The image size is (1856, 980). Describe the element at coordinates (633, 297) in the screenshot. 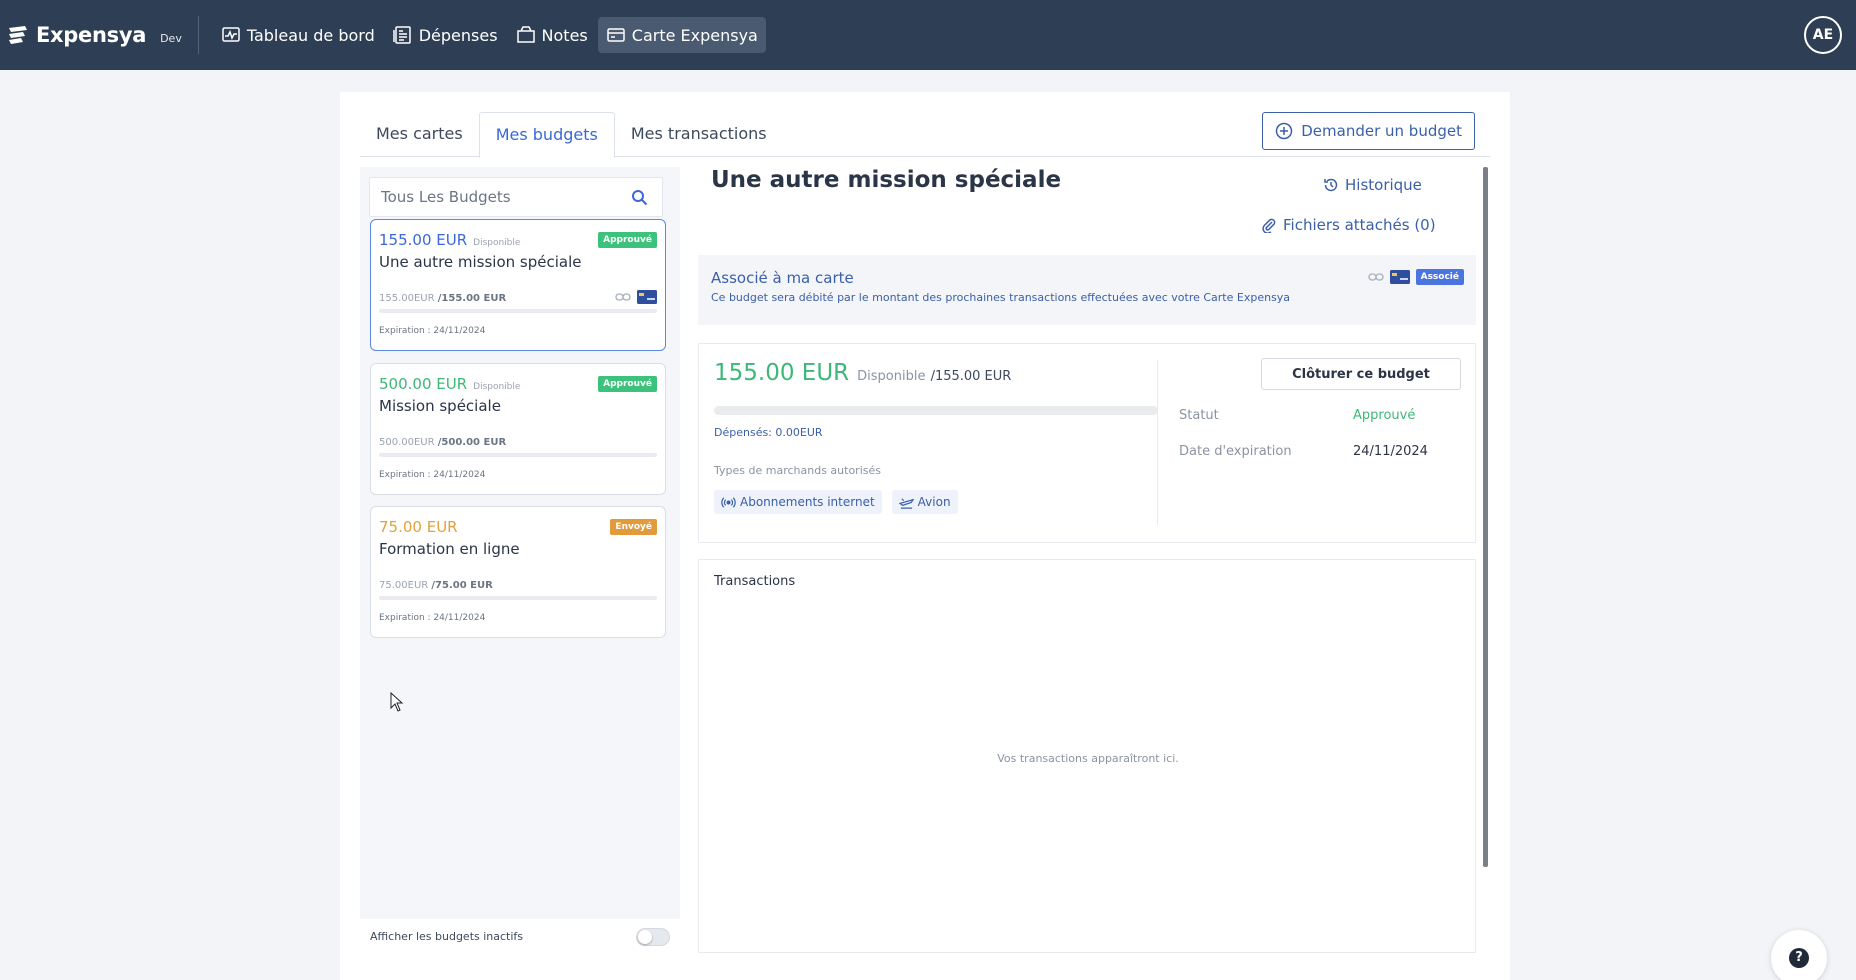

I see `budget-card-icons` at that location.